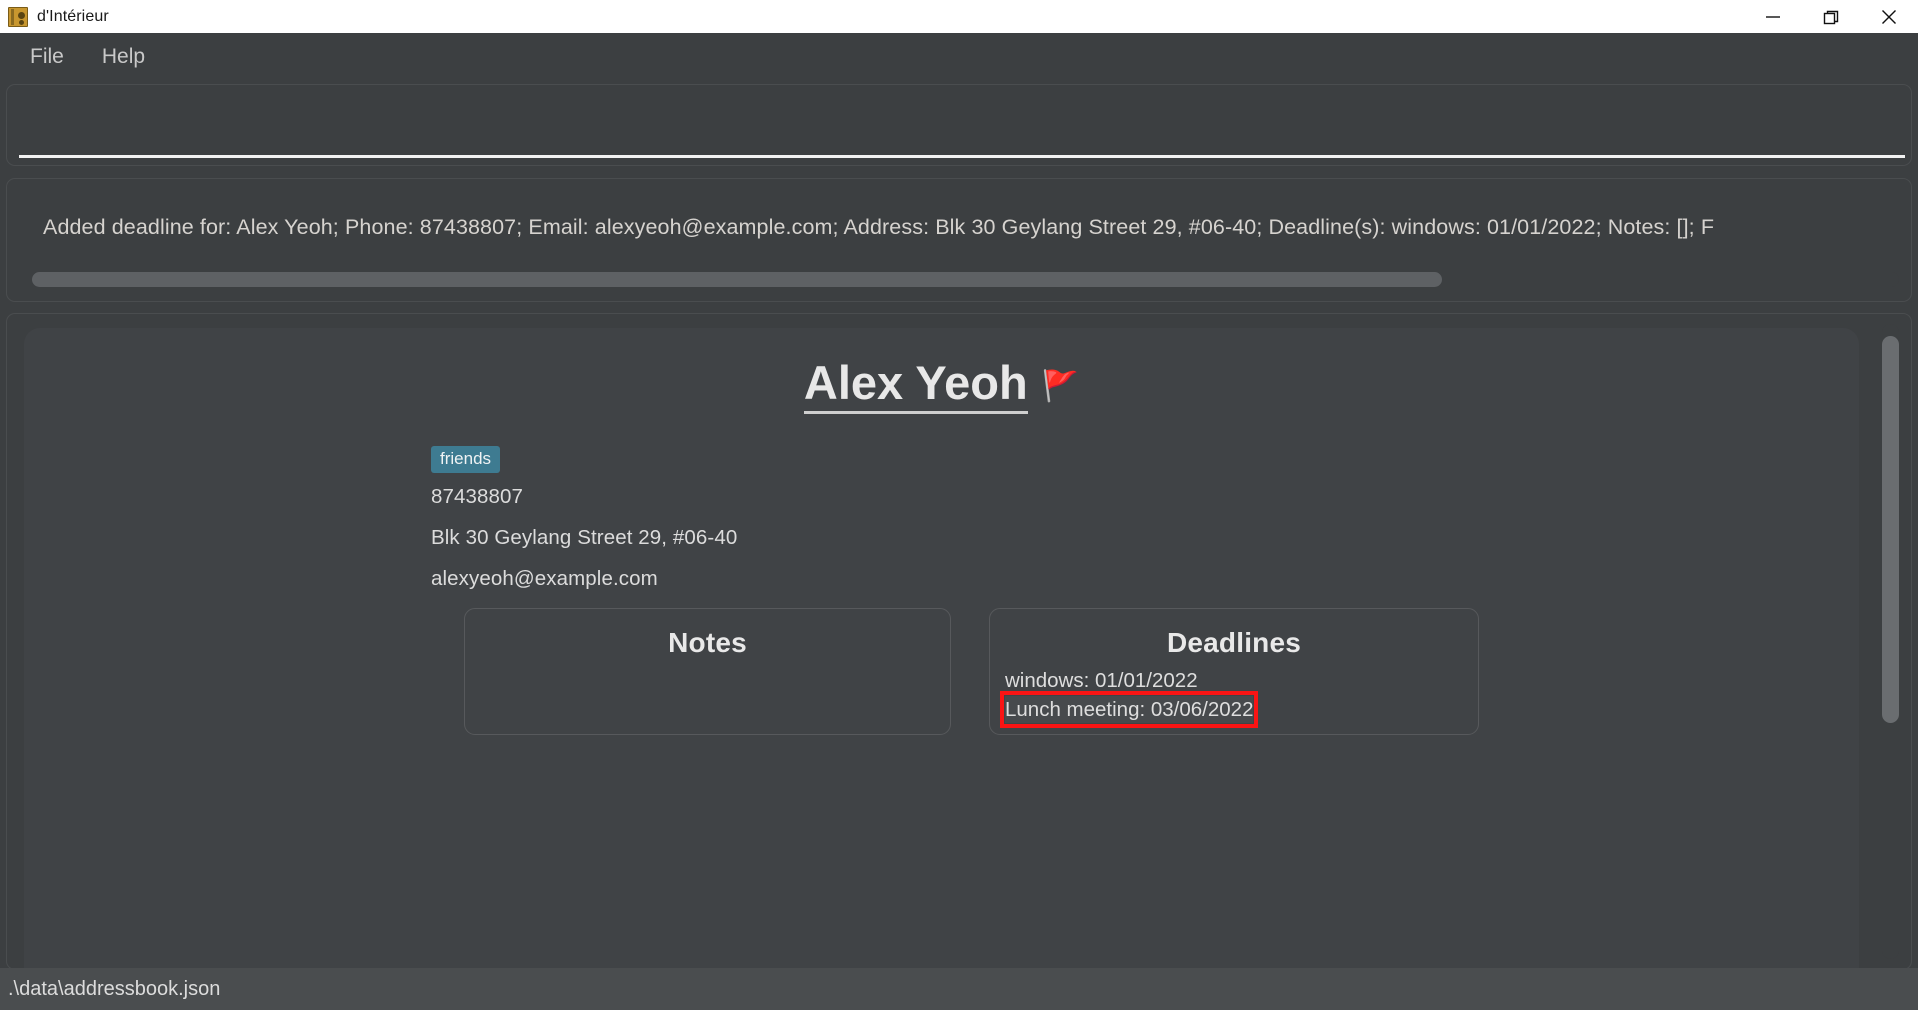 This screenshot has width=1918, height=1010. I want to click on status-bar: .\data\addressbook.json, so click(959, 989).